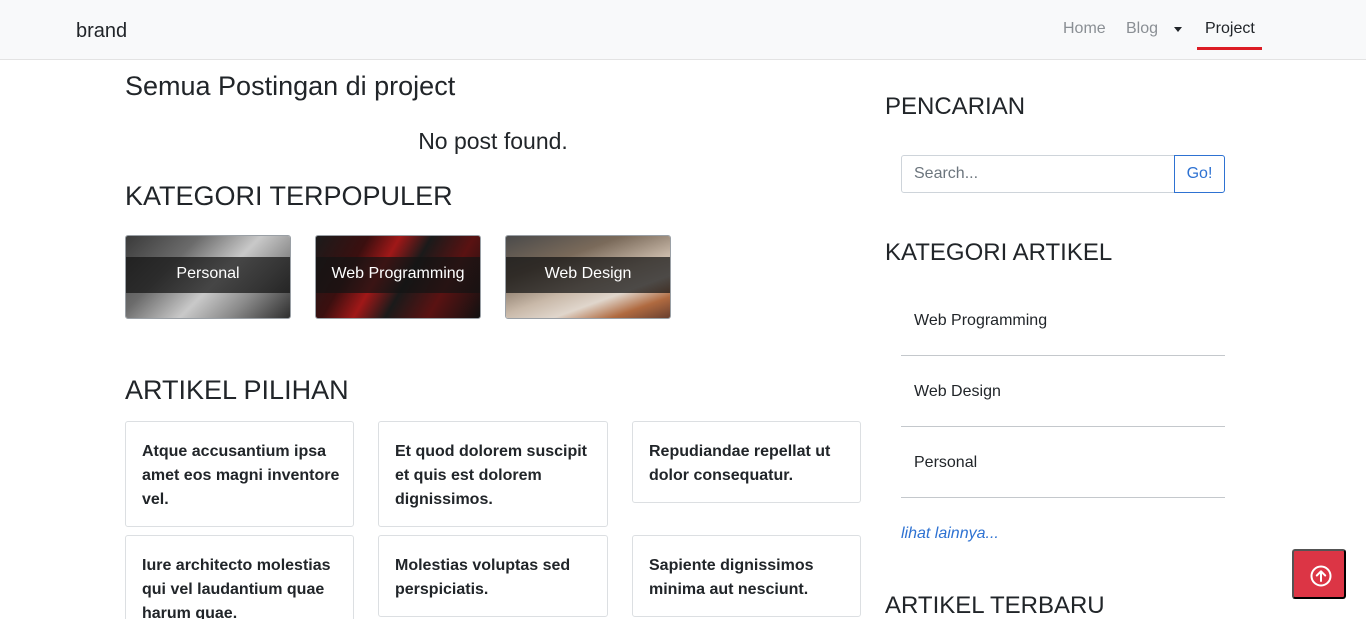 The image size is (1366, 619). I want to click on article-card: Molestias voluptas sed perspiciatis., so click(493, 576).